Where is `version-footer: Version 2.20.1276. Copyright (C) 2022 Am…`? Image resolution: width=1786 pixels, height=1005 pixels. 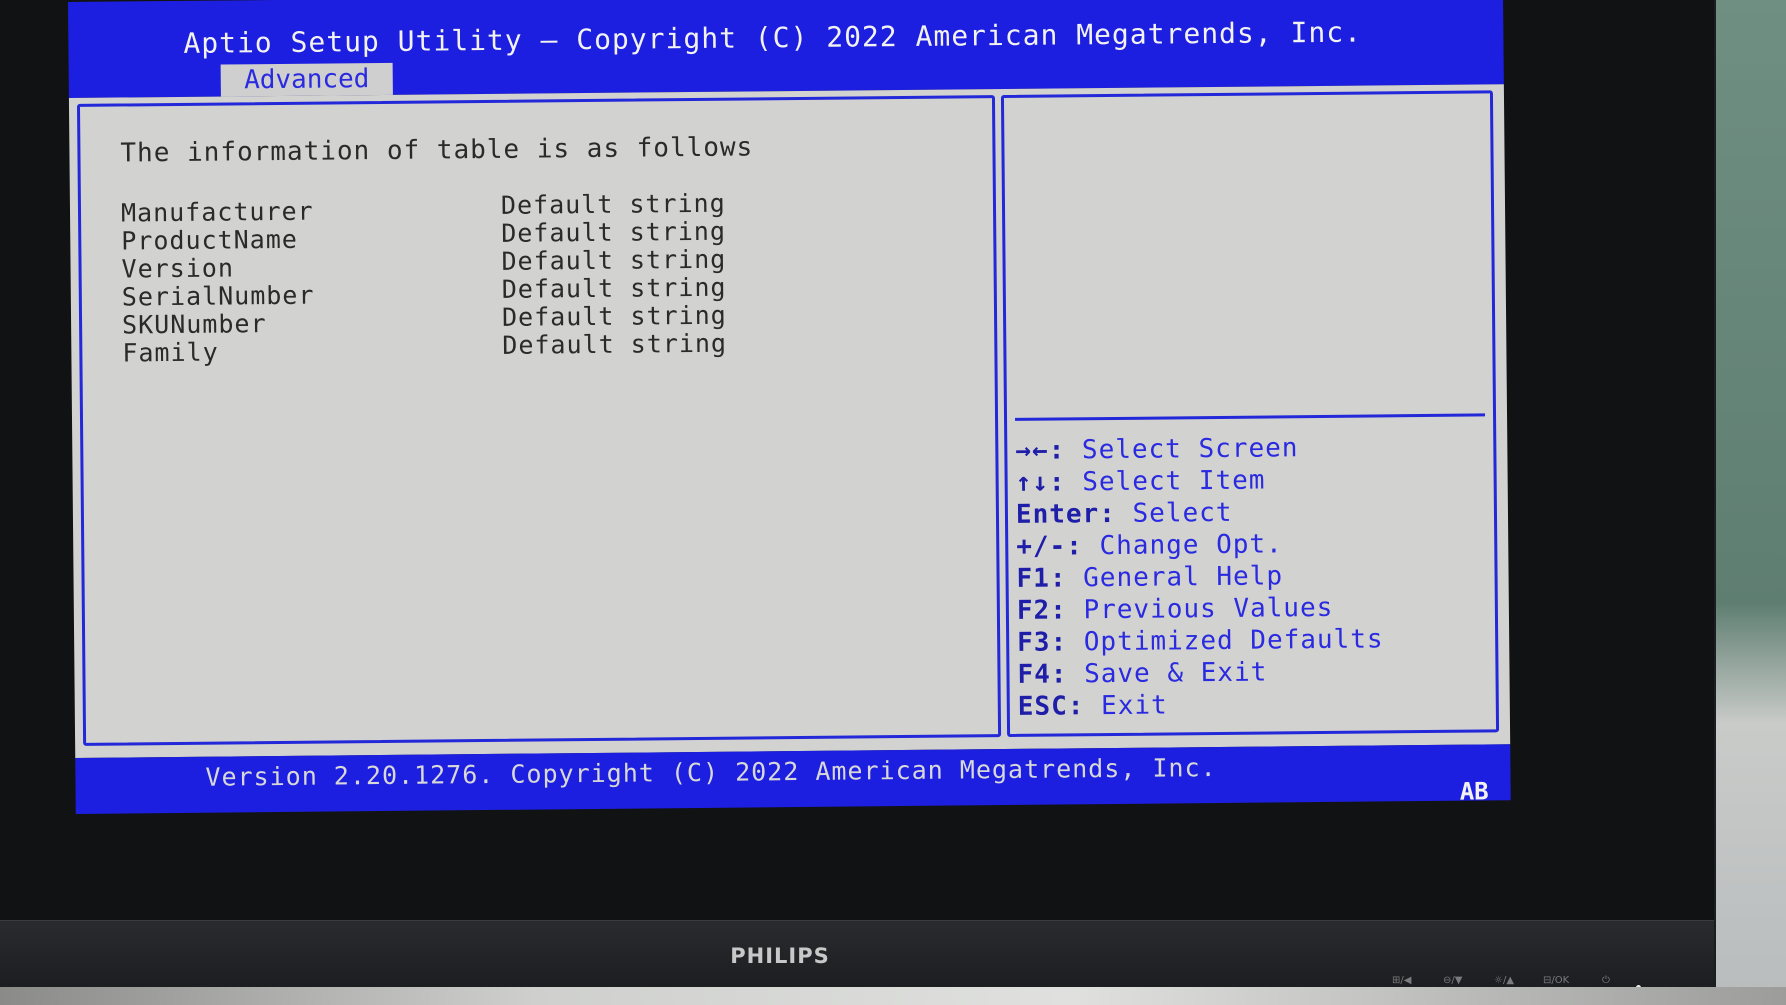 version-footer: Version 2.20.1276. Copyright (C) 2022 Am… is located at coordinates (711, 772).